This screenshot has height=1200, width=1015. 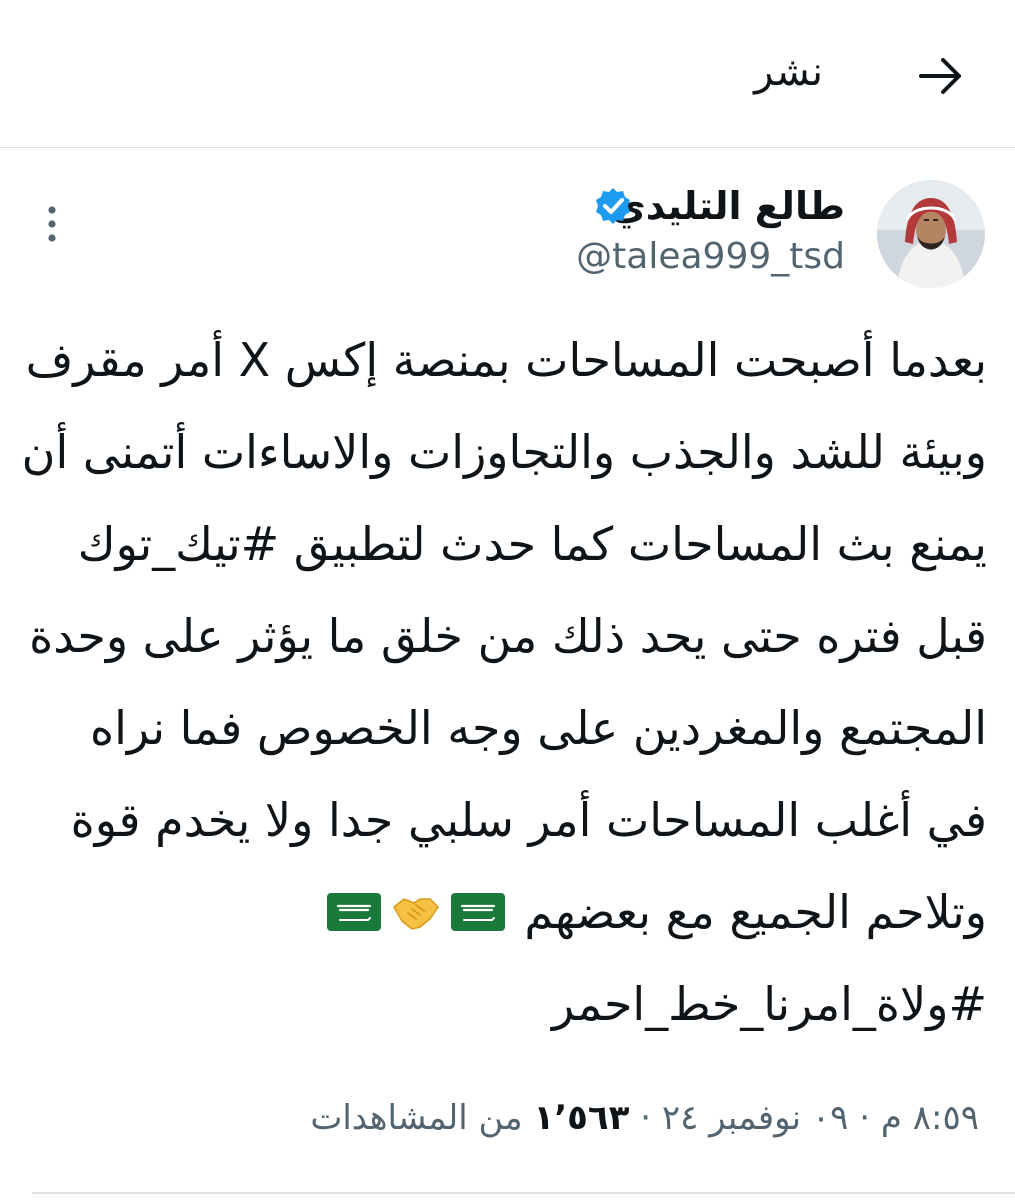 I want to click on page-title: نشر, so click(x=788, y=72).